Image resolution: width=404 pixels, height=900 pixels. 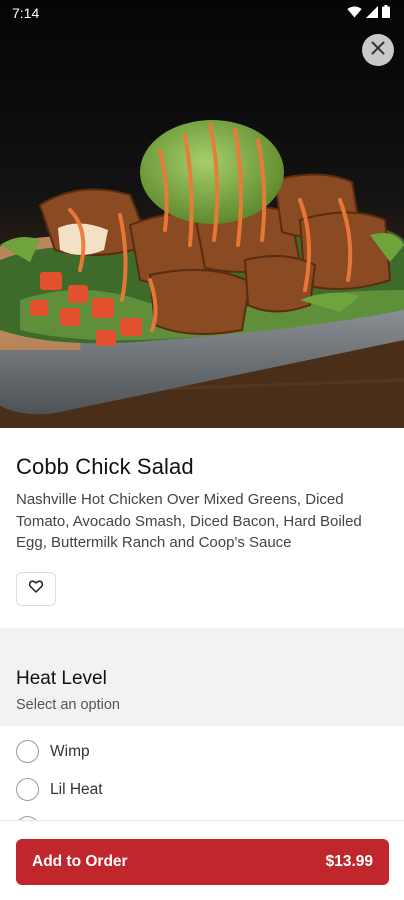 I want to click on close-button, so click(x=378, y=50).